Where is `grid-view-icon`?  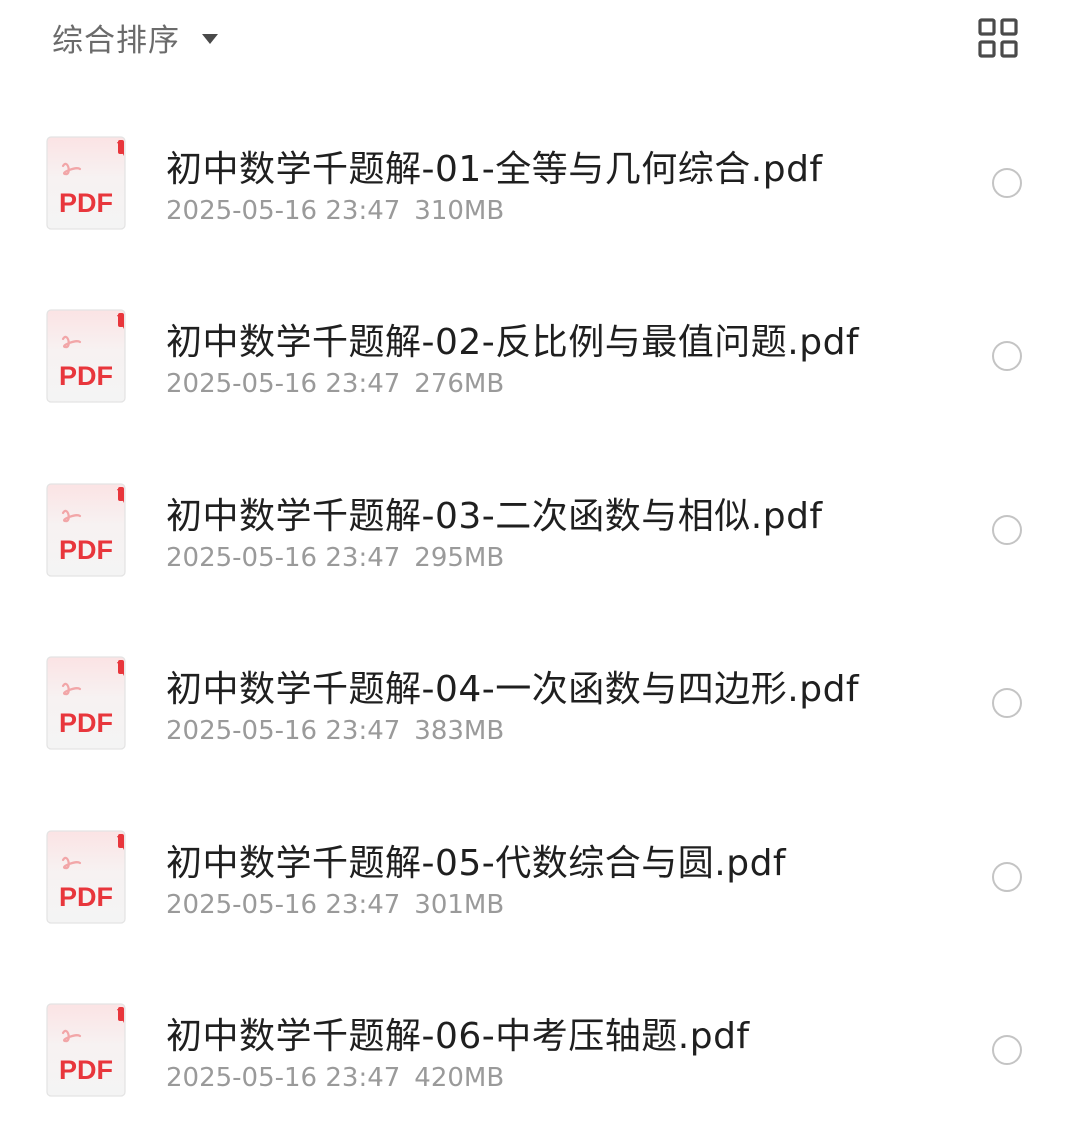 grid-view-icon is located at coordinates (998, 38).